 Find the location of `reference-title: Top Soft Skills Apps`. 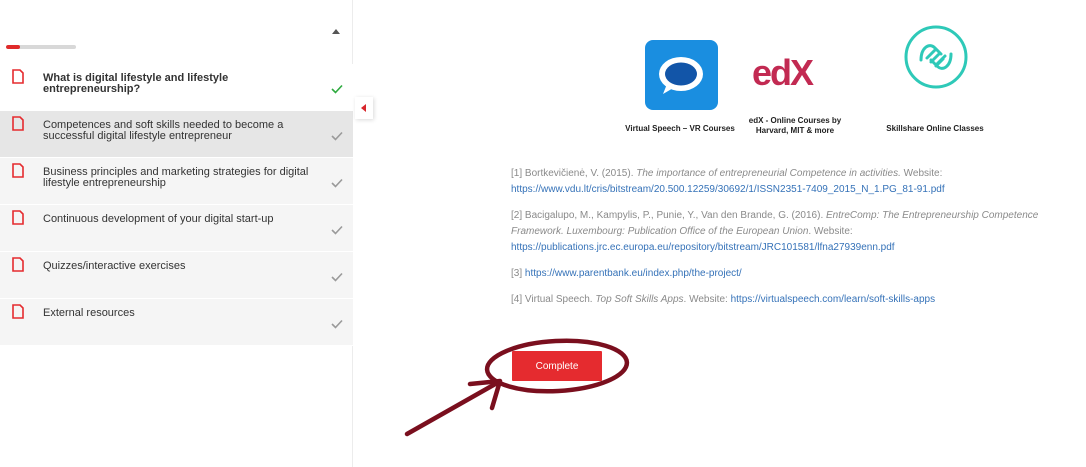

reference-title: Top Soft Skills Apps is located at coordinates (639, 299).